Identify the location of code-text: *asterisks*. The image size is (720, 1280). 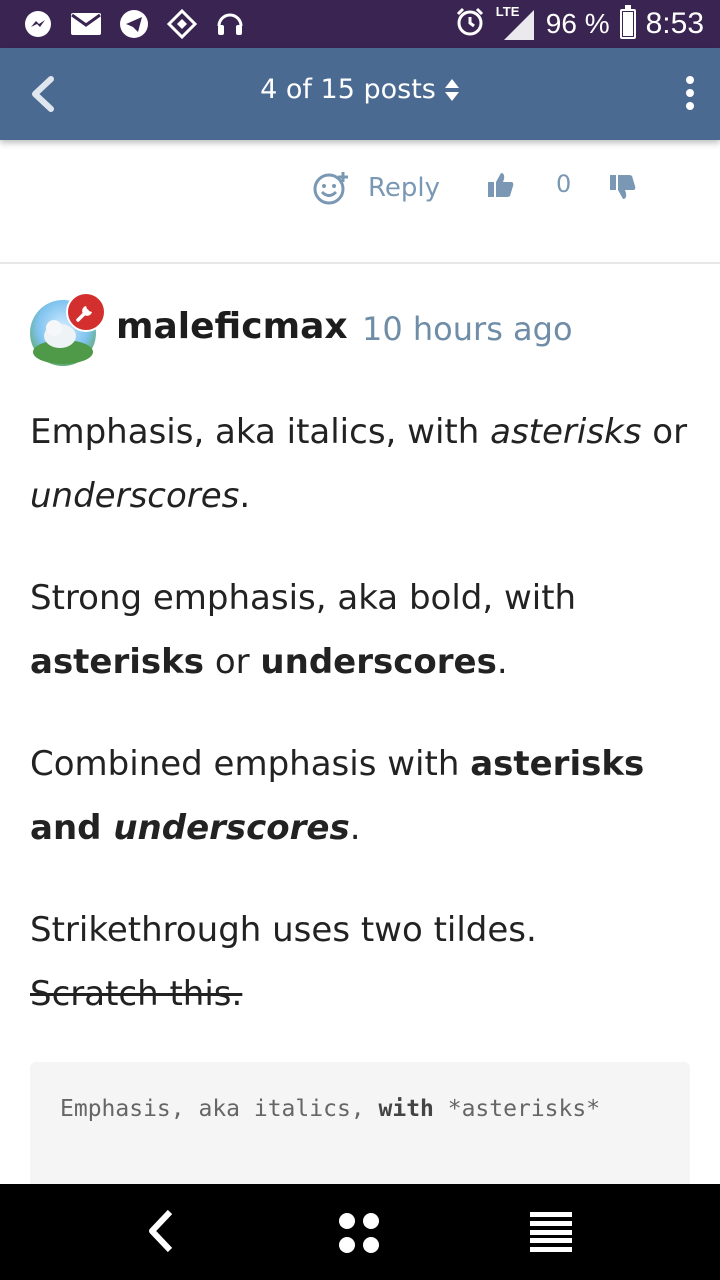
(517, 1109).